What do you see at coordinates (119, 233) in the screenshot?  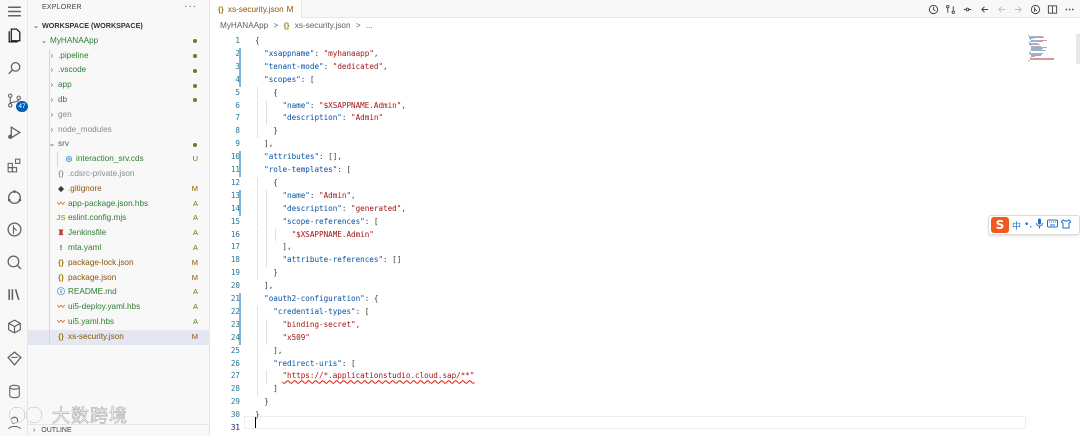 I see `tree-item: ♜ Jenkinsfile A` at bounding box center [119, 233].